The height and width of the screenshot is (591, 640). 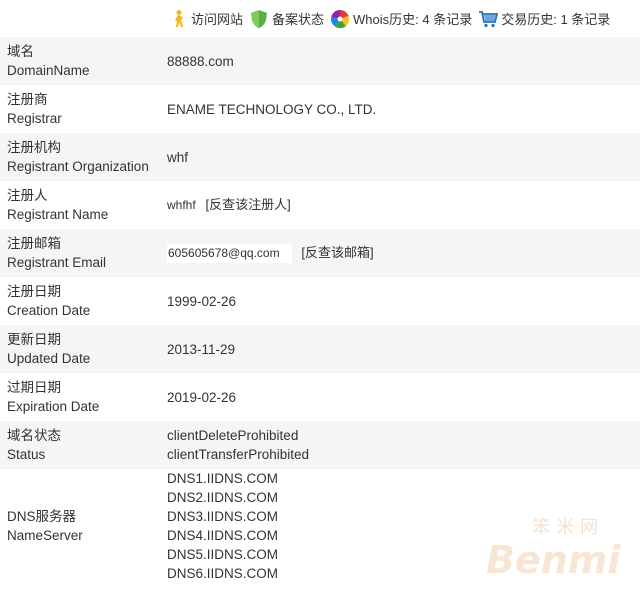 I want to click on nameserver-value: DNS3.IIDNS.COM, so click(x=223, y=516).